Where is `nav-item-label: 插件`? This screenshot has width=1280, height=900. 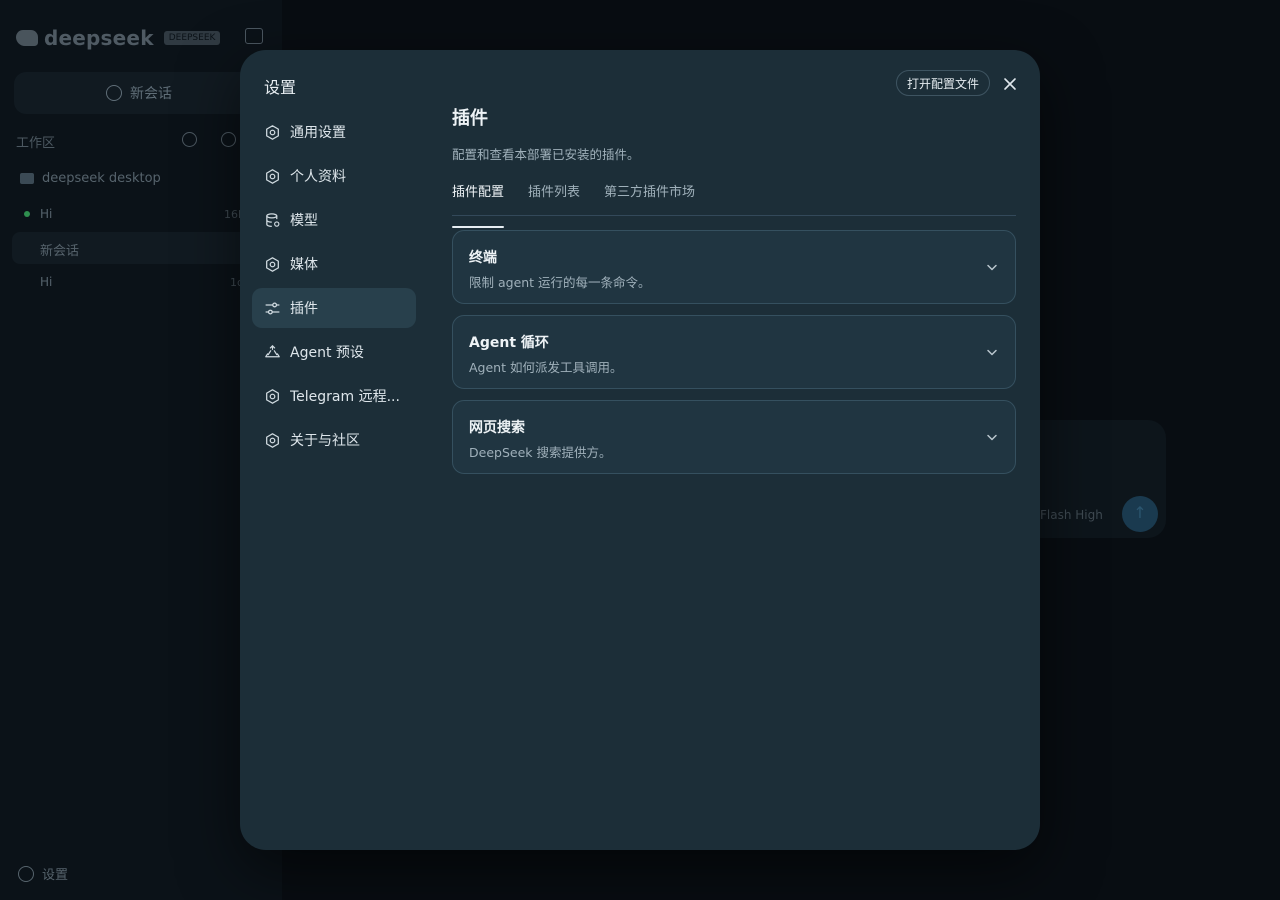 nav-item-label: 插件 is located at coordinates (304, 309).